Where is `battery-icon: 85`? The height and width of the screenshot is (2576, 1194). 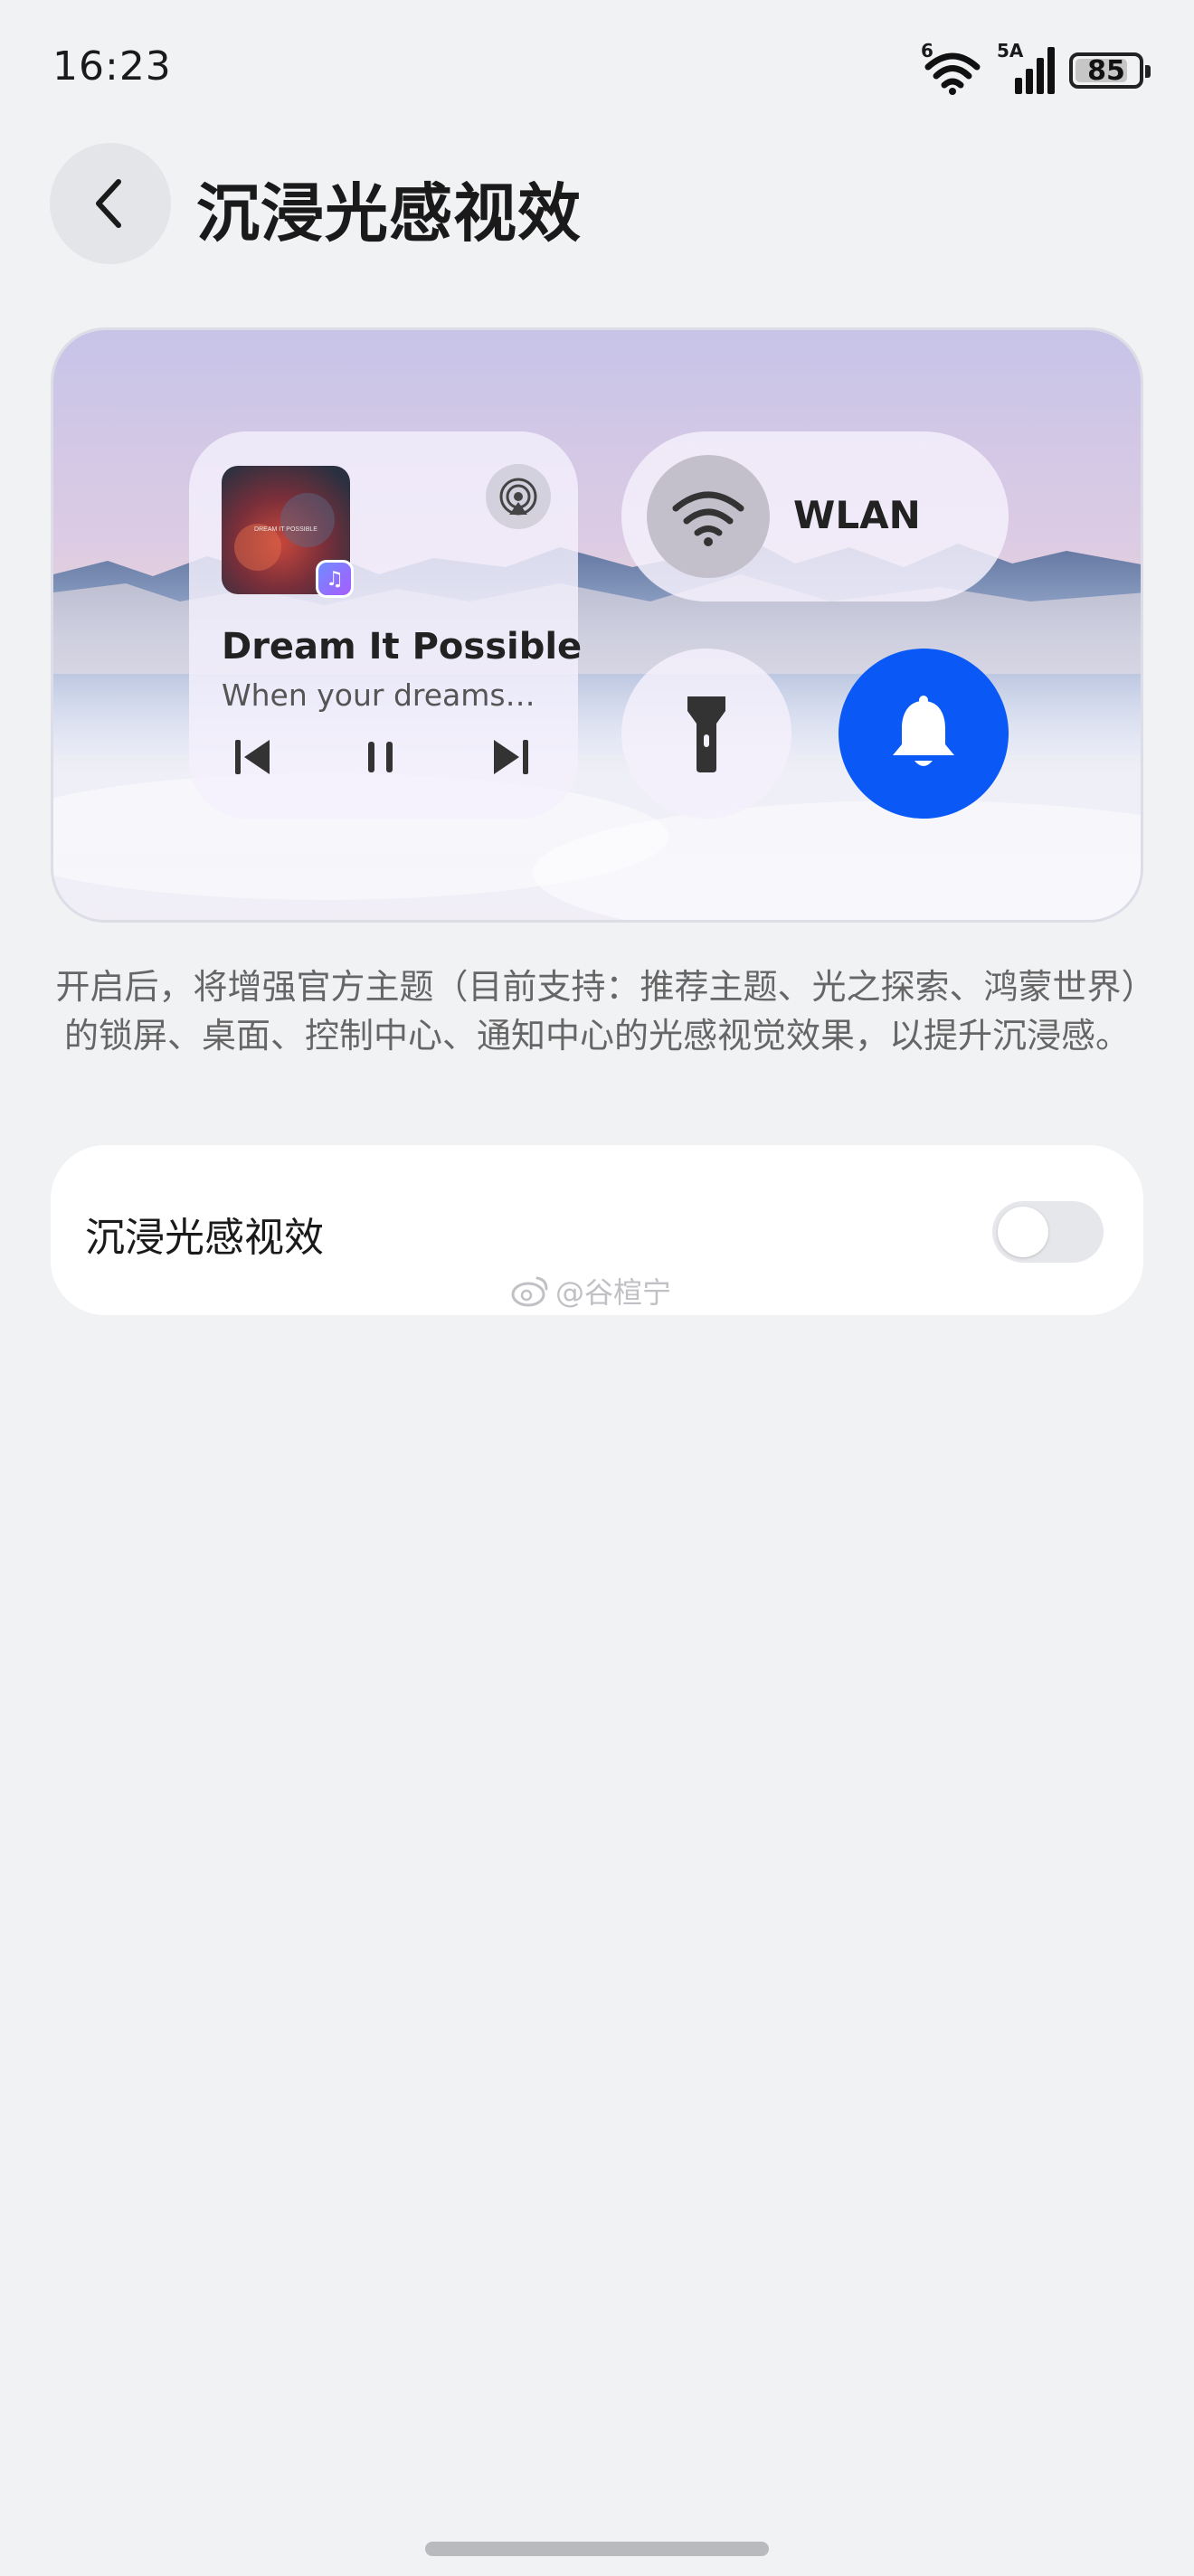
battery-icon: 85 is located at coordinates (1110, 70).